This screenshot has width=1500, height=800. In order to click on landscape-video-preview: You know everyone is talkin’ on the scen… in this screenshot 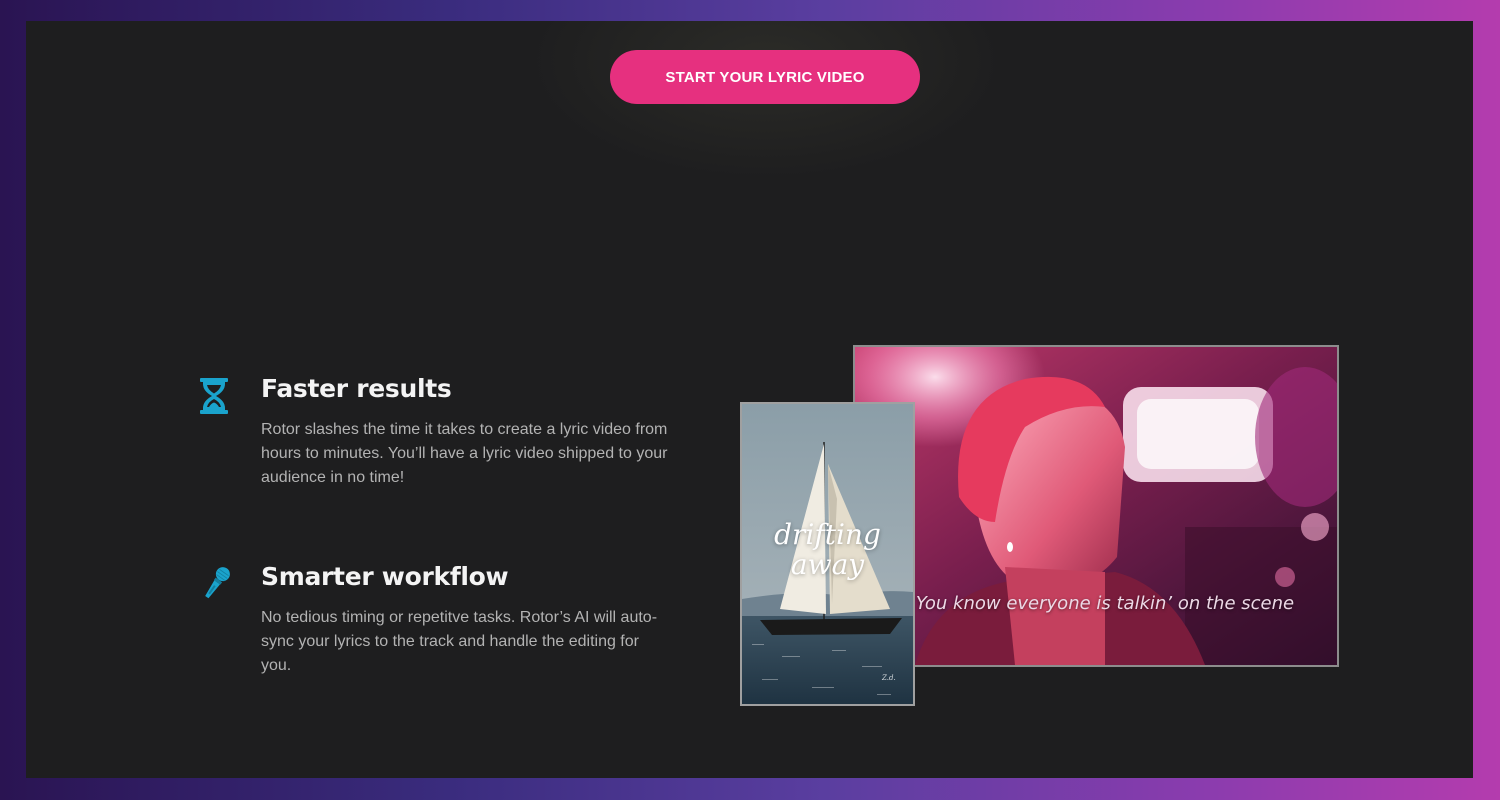, I will do `click(1096, 506)`.